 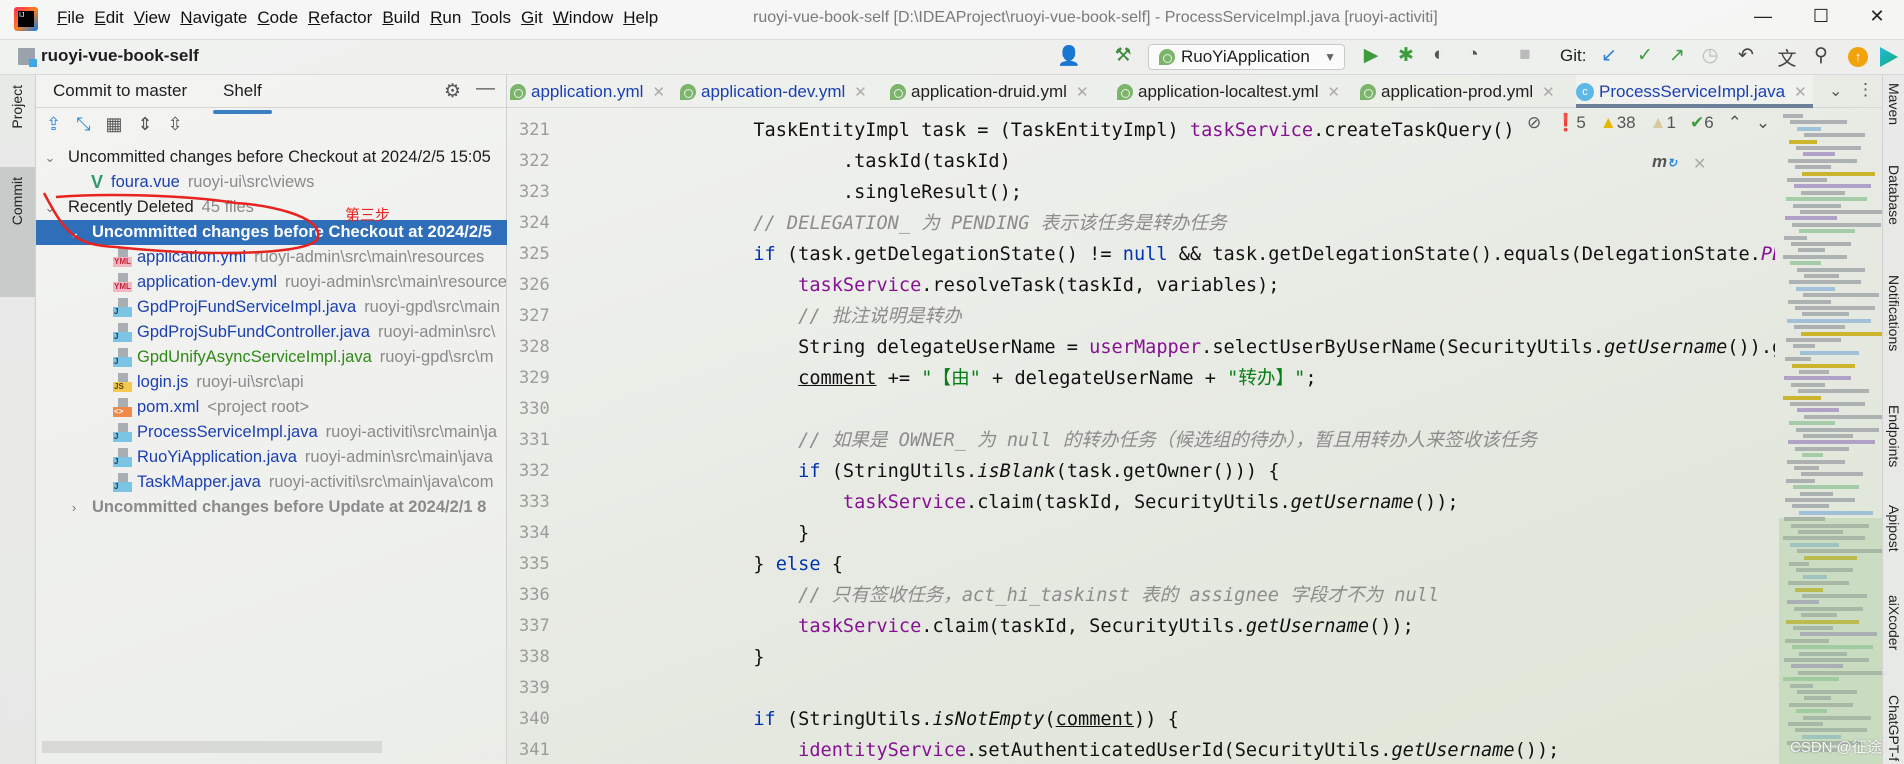 What do you see at coordinates (1821, 16) in the screenshot?
I see `maximize-window-button: ☐` at bounding box center [1821, 16].